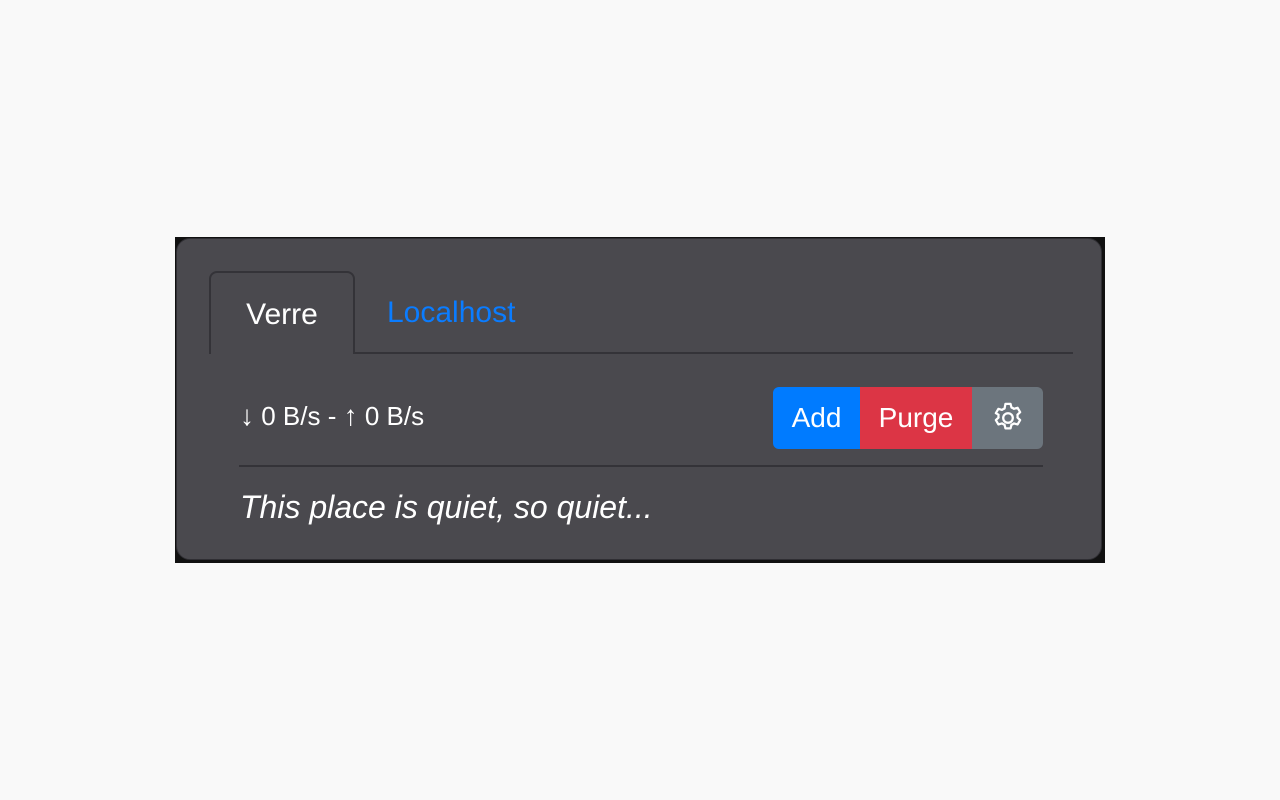 The height and width of the screenshot is (800, 1280). What do you see at coordinates (282, 312) in the screenshot?
I see `tab-verre: Verre` at bounding box center [282, 312].